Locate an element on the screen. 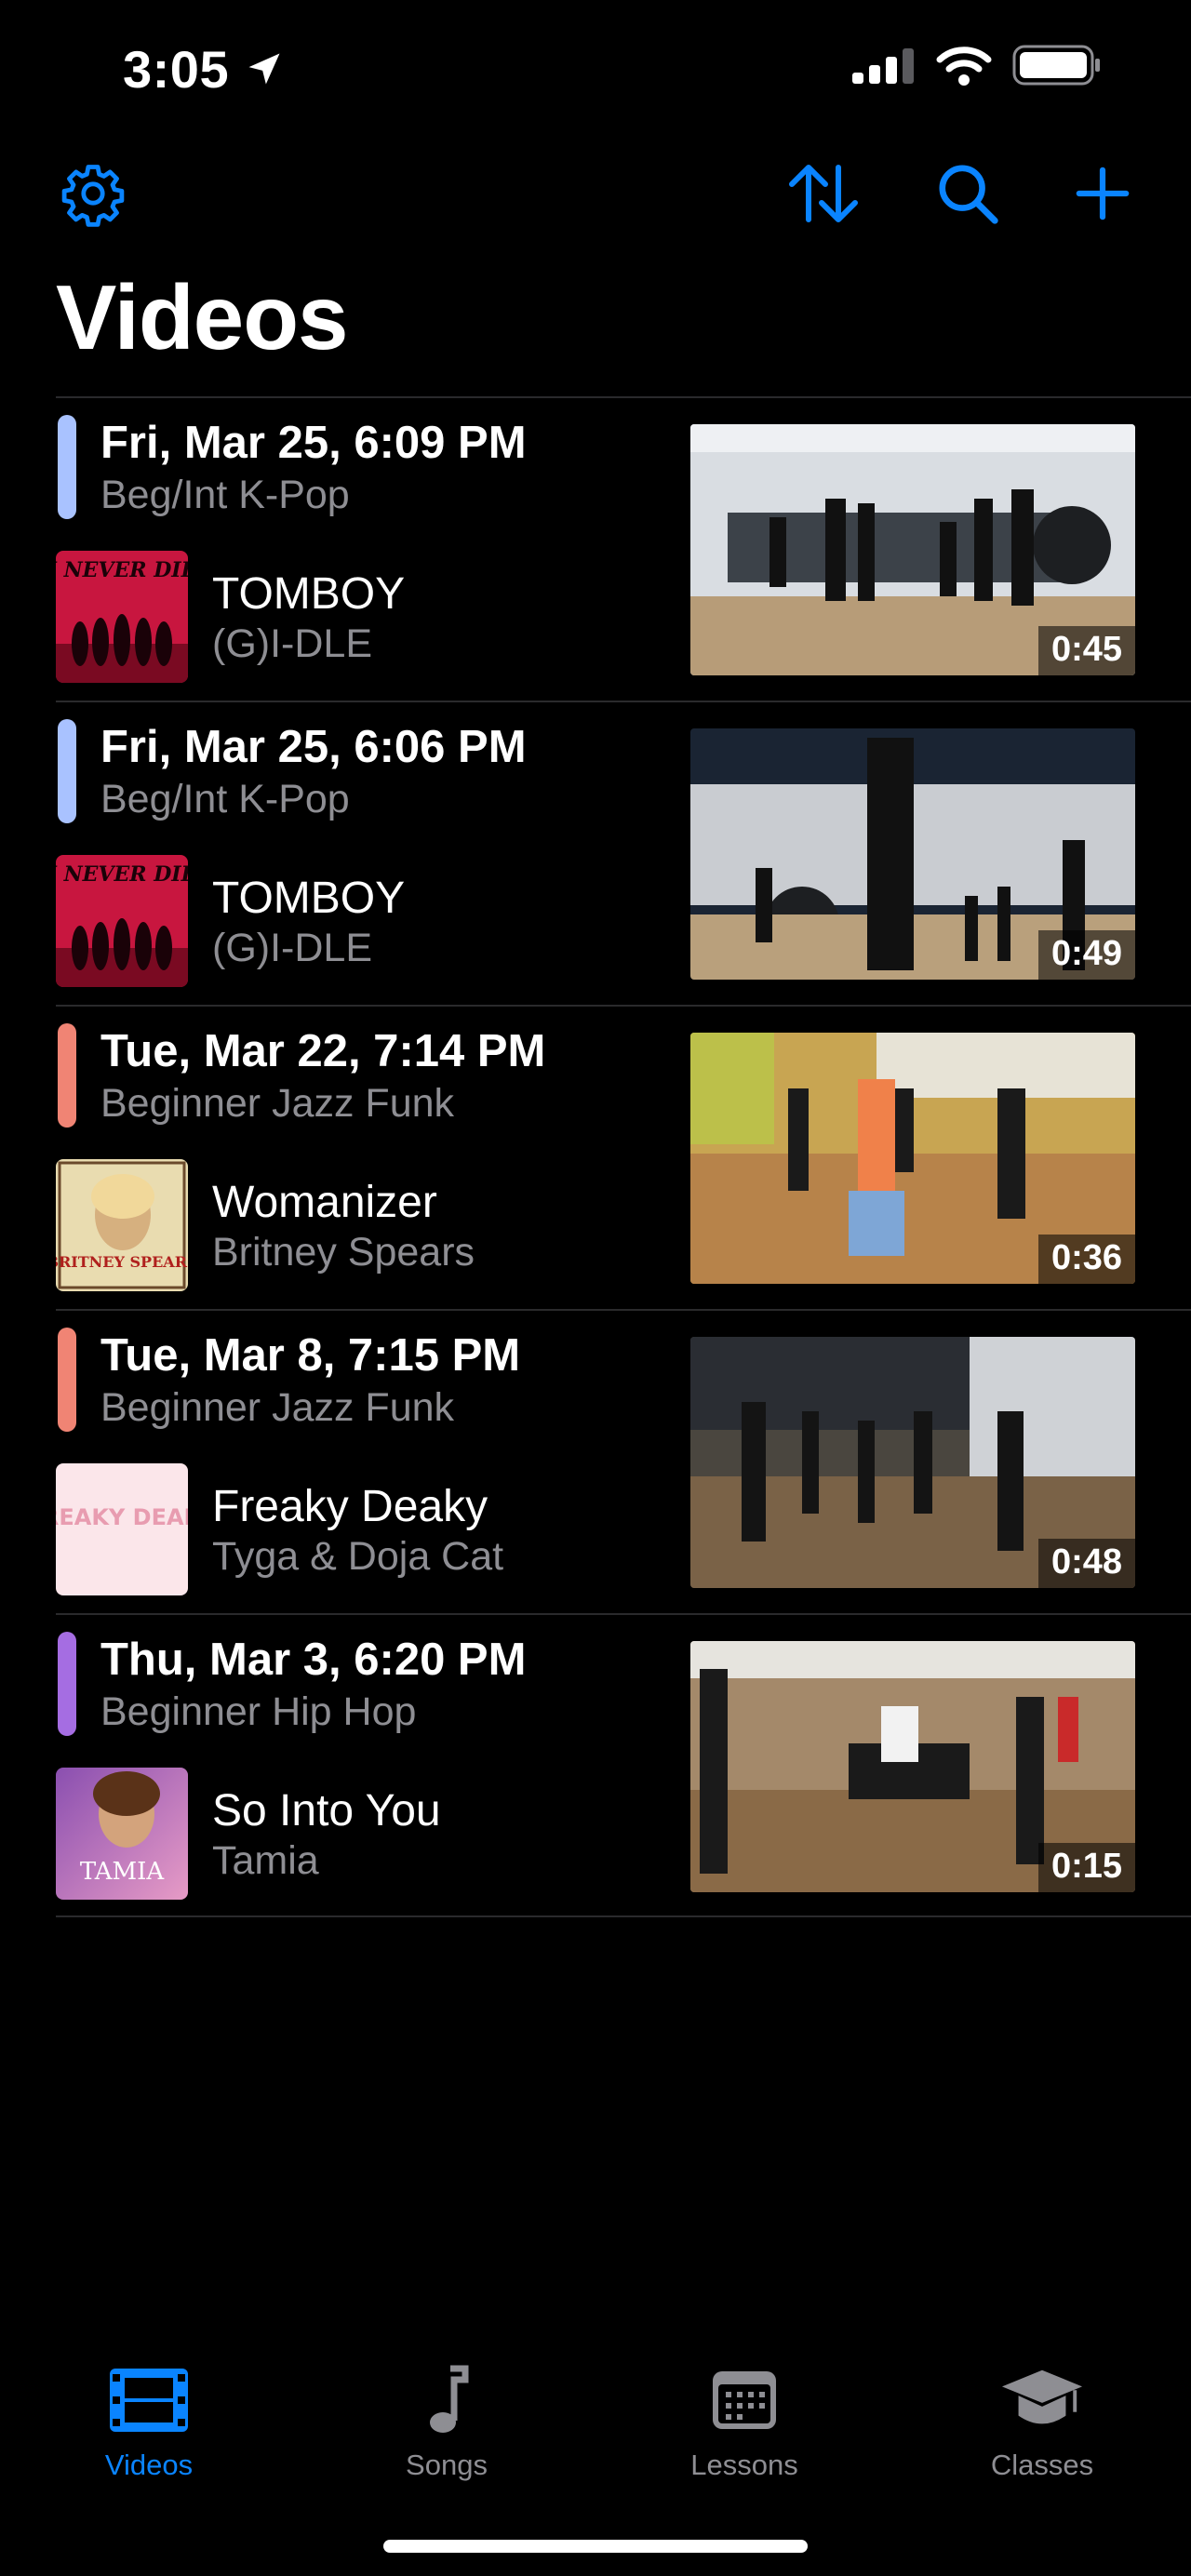 This screenshot has height=2576, width=1191. song-title: Womanizer is located at coordinates (324, 1202).